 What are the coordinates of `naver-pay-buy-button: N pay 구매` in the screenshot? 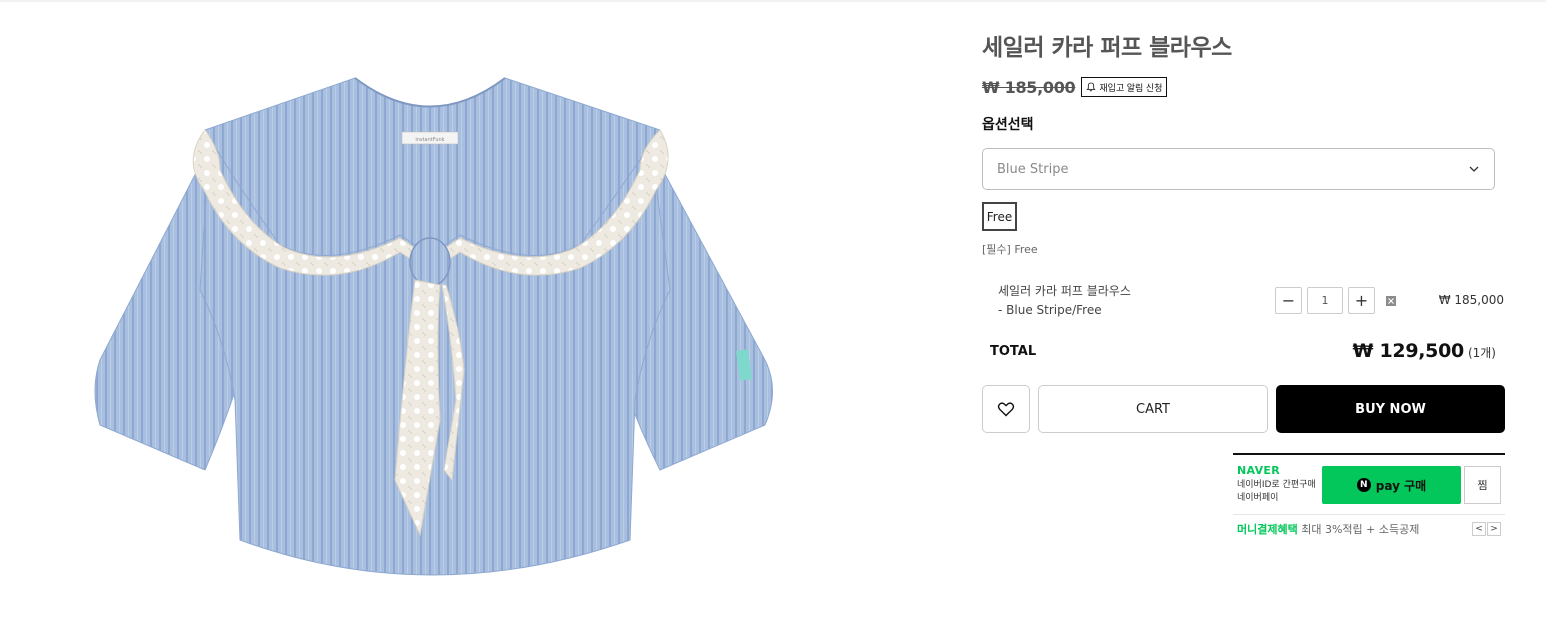 It's located at (1391, 485).